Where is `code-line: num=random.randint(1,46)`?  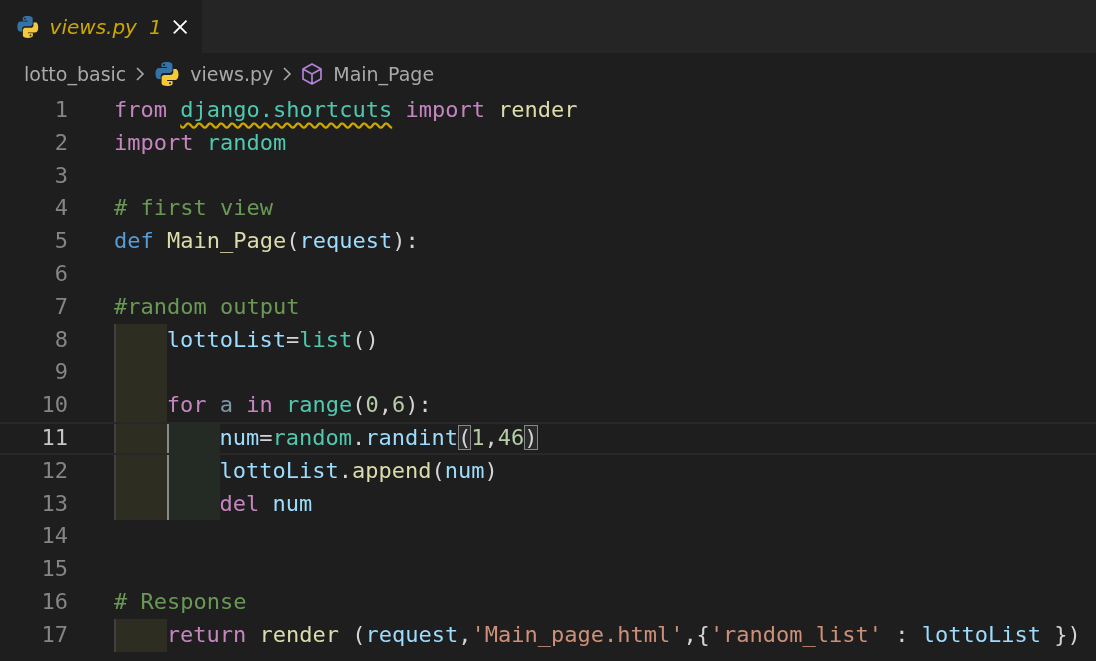
code-line: num=random.randint(1,46) is located at coordinates (378, 437).